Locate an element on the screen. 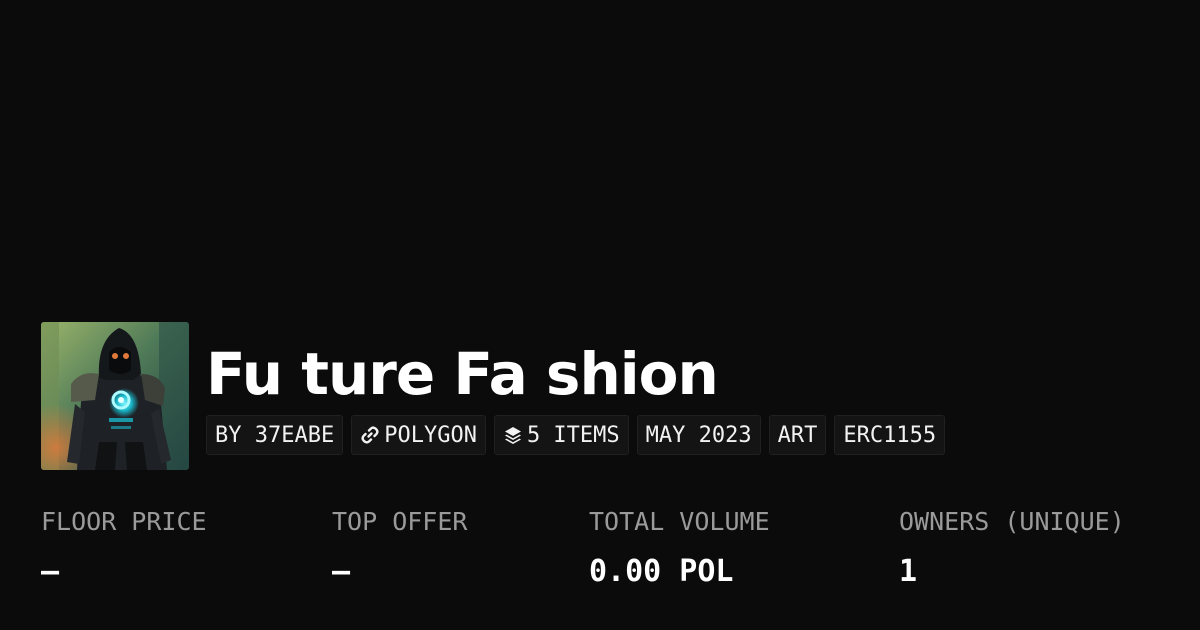 The image size is (1200, 630). tag-items: 5 ITEMS is located at coordinates (561, 435).